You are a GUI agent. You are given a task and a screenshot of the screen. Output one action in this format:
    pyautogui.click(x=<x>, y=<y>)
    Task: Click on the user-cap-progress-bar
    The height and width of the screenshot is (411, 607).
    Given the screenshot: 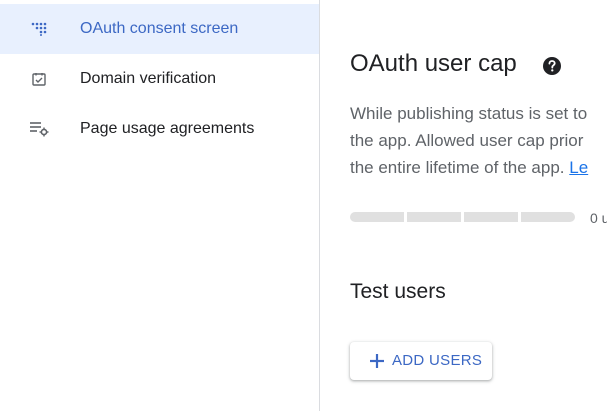 What is the action you would take?
    pyautogui.click(x=462, y=217)
    